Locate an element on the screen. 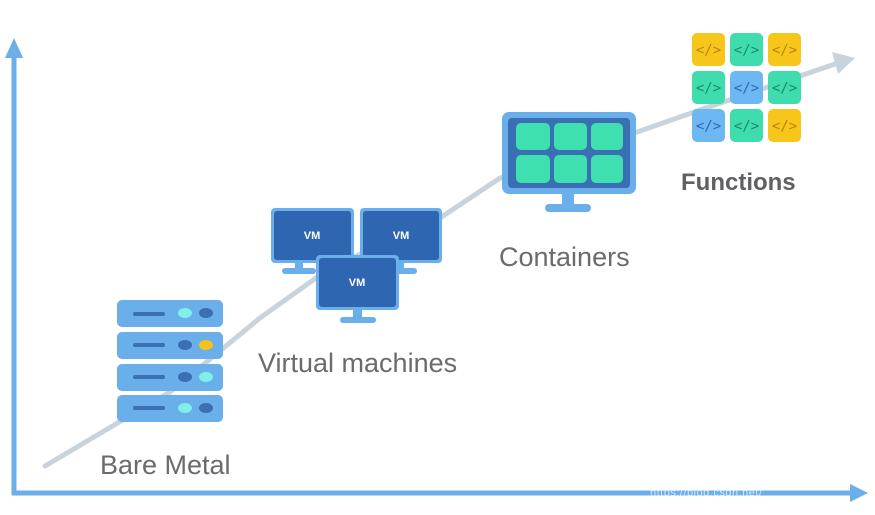 This screenshot has height=515, width=875. trend-arrow-icon is located at coordinates (843, 63).